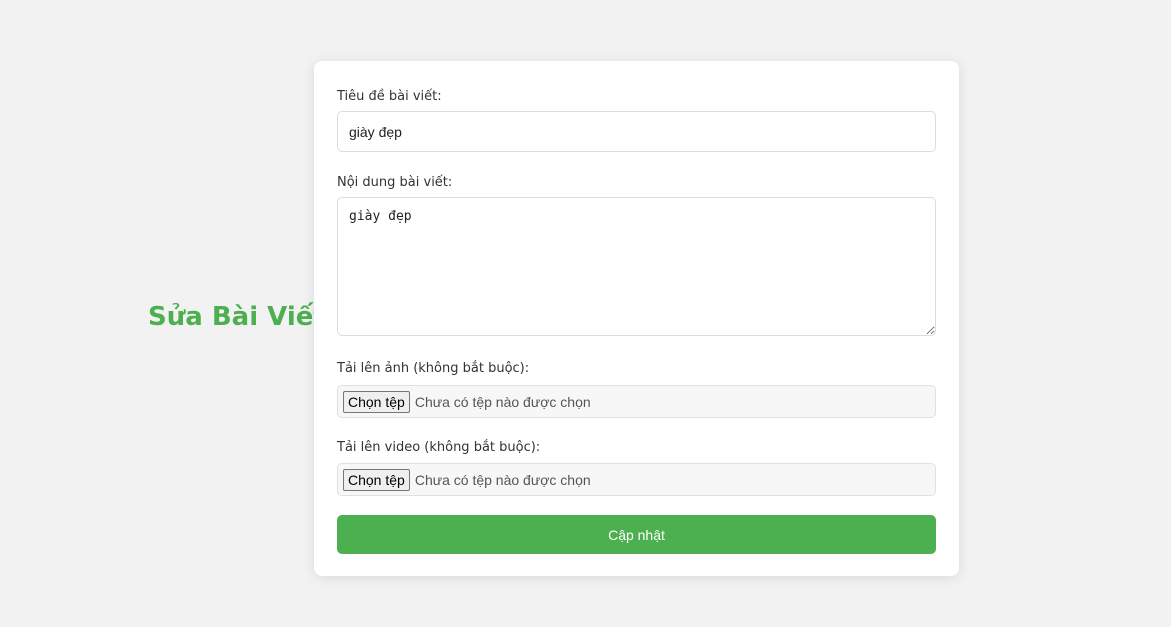 The width and height of the screenshot is (1171, 627). What do you see at coordinates (636, 479) in the screenshot?
I see `video-file-input: Chọn tệp Chưa có tệp nào được chọn` at bounding box center [636, 479].